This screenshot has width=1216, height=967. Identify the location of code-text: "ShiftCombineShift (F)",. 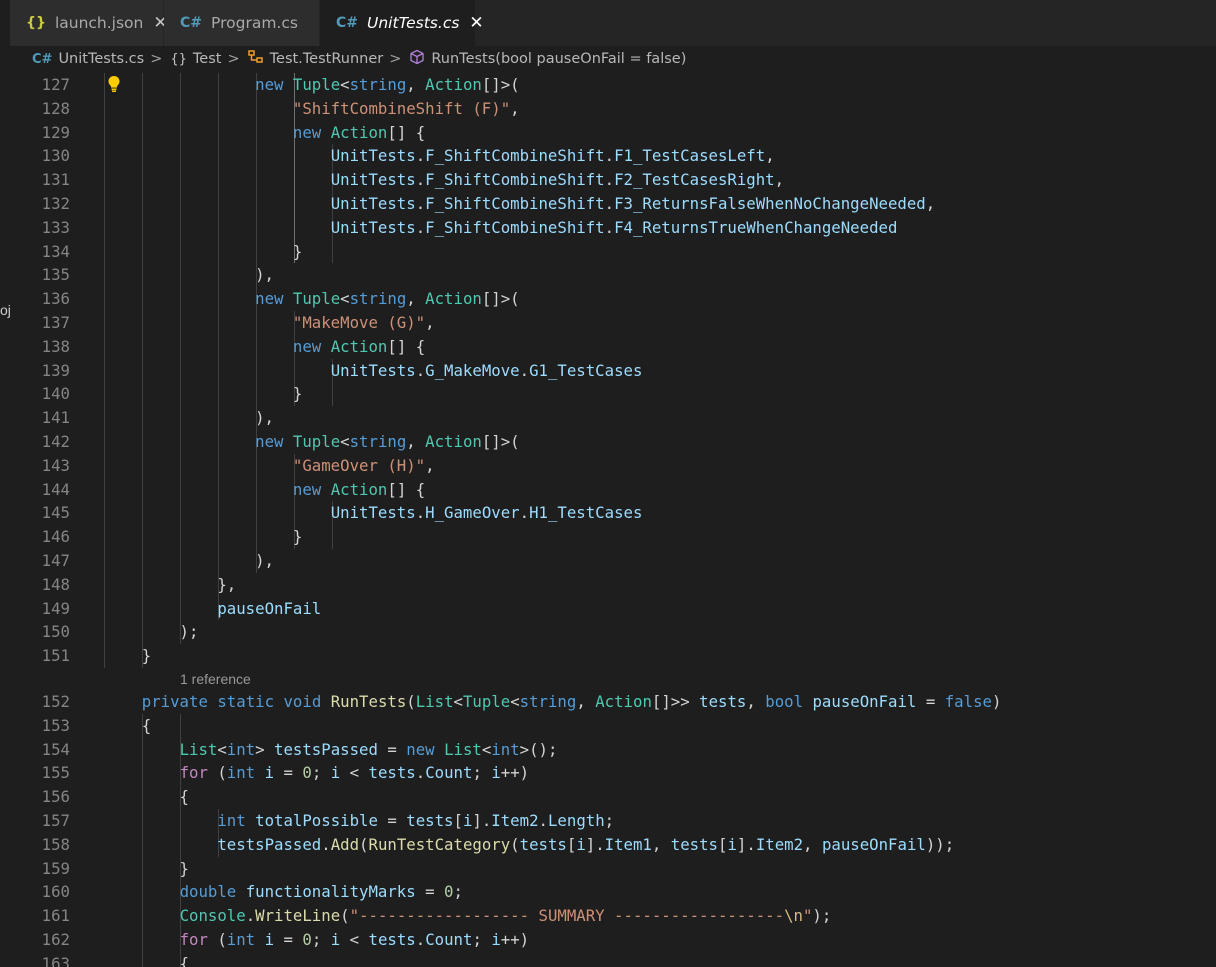
(312, 109).